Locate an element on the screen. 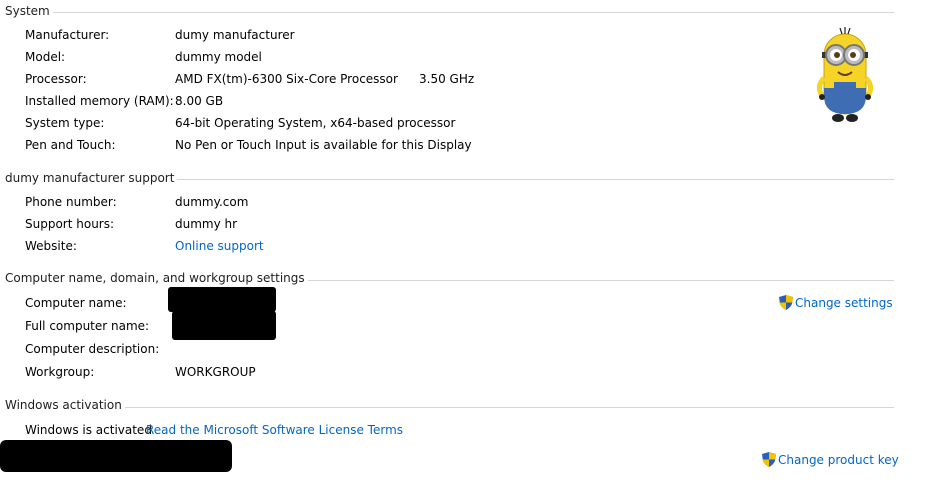 The height and width of the screenshot is (496, 930). ram-label: Installed memory (RAM): is located at coordinates (99, 101).